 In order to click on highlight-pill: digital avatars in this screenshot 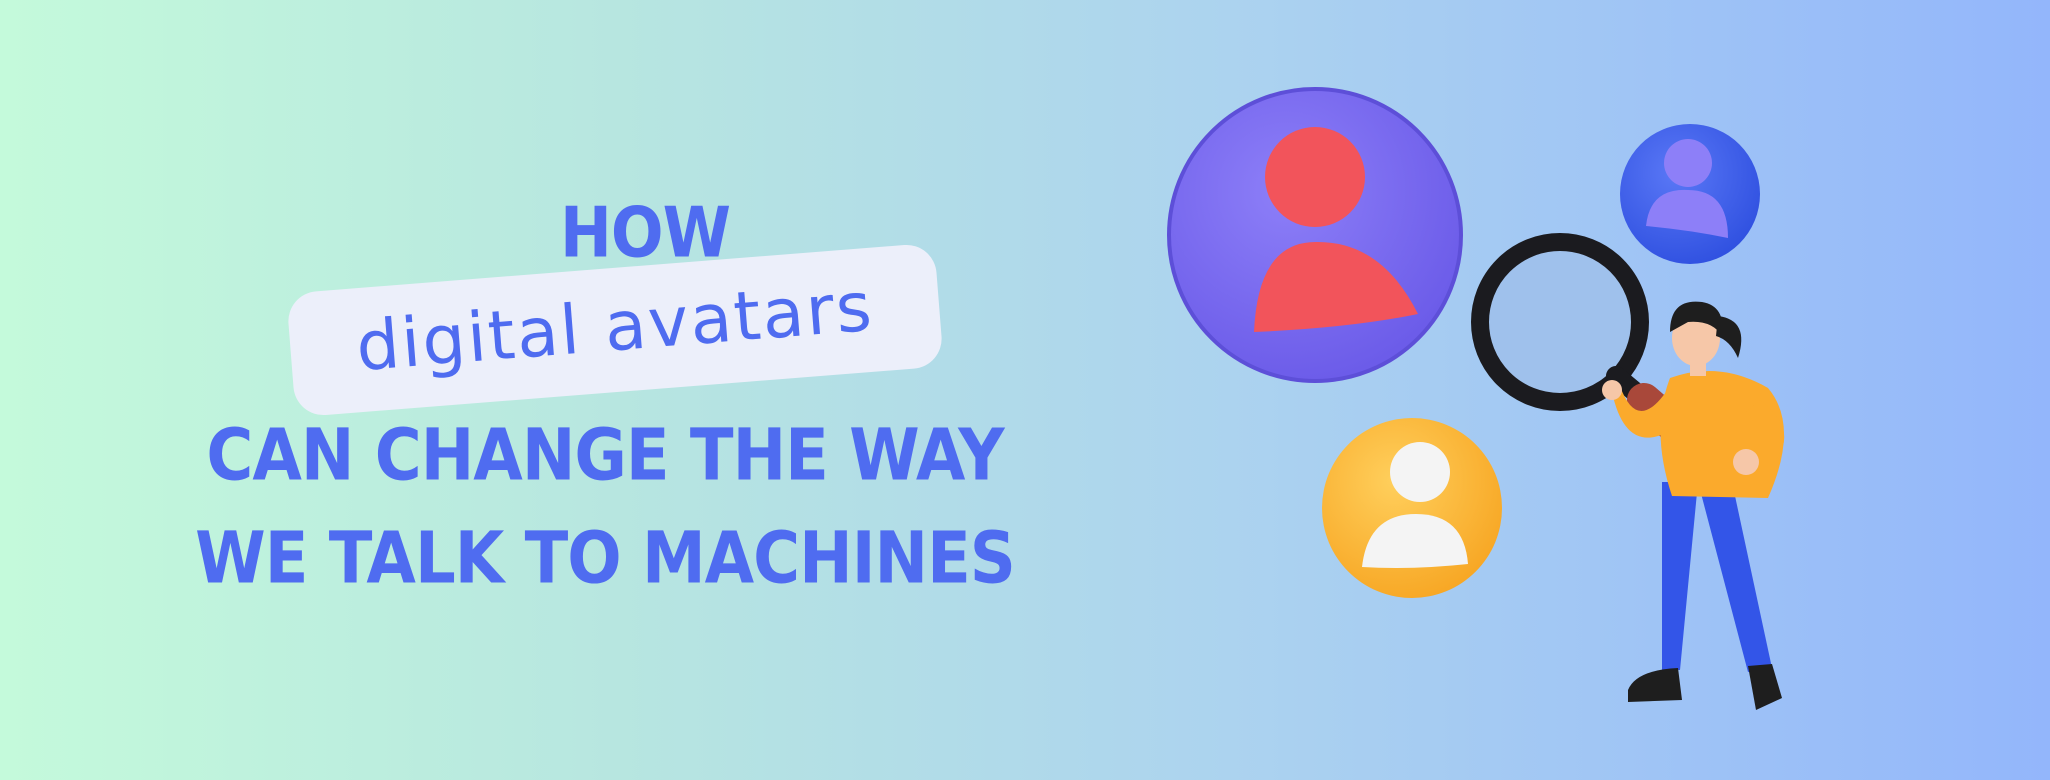, I will do `click(615, 330)`.